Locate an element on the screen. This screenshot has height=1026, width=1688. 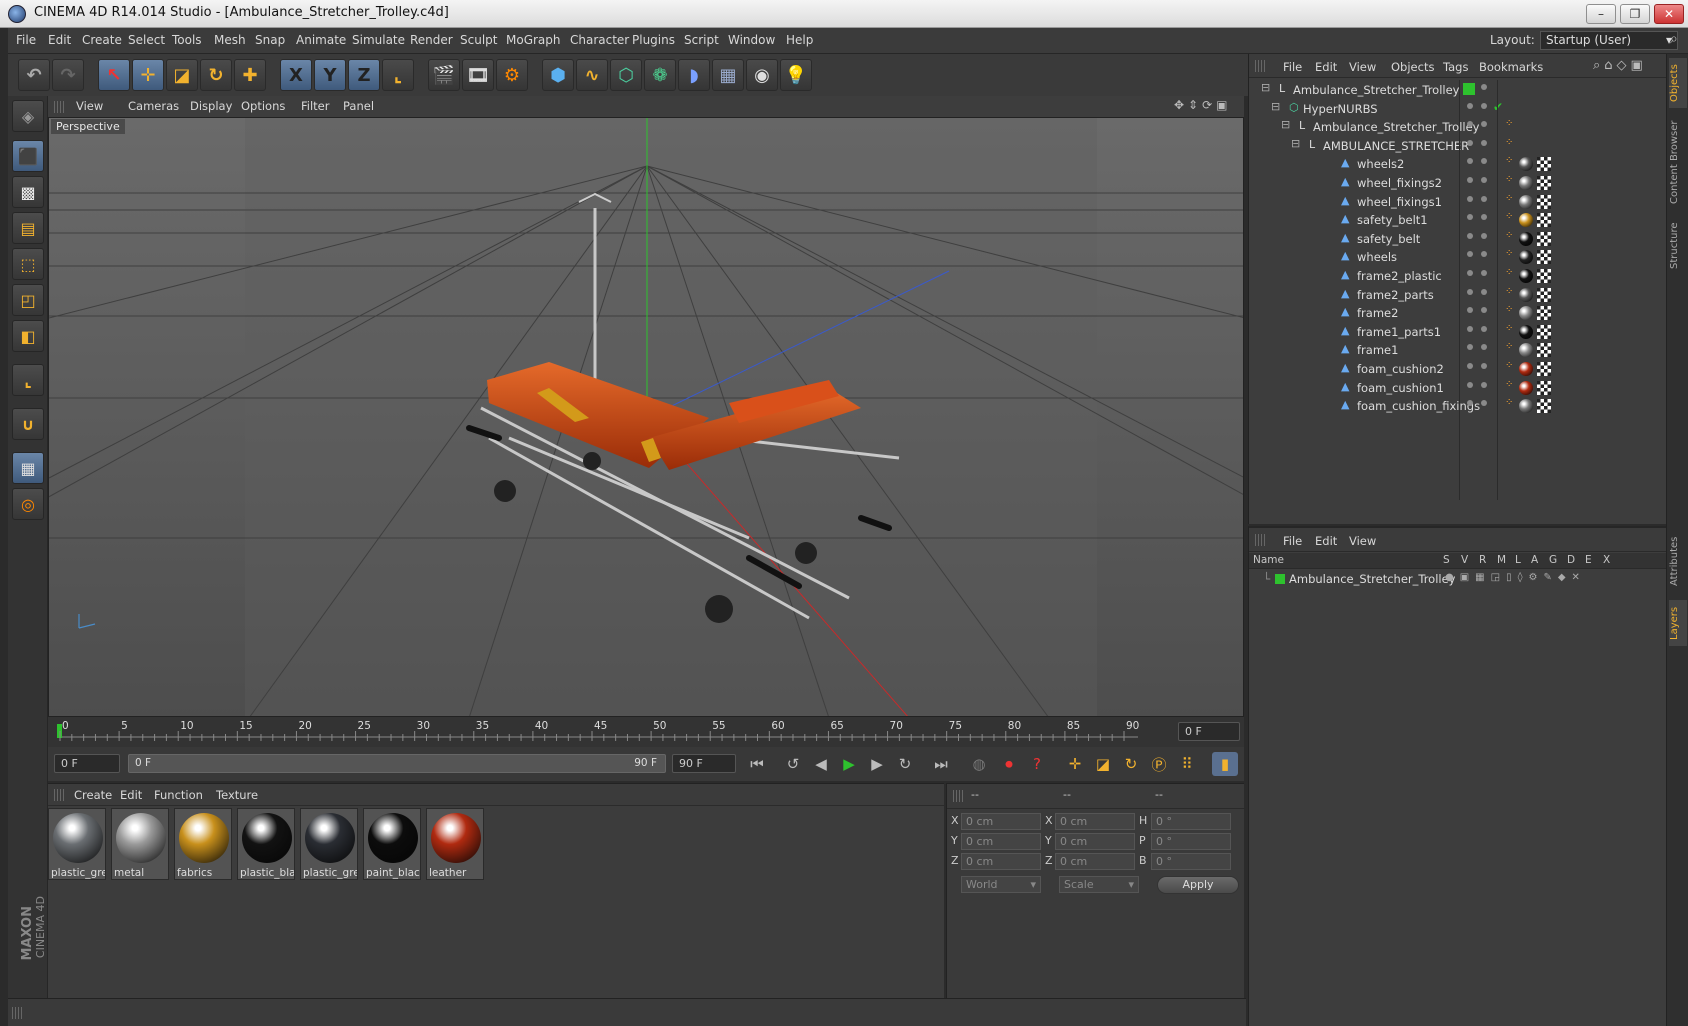
nurbs-icon: ⬡ is located at coordinates (626, 75).